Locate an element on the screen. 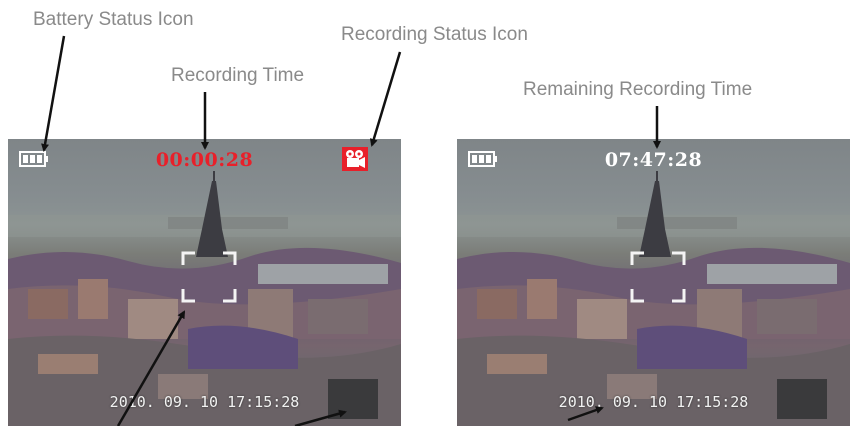 The height and width of the screenshot is (426, 858). battery-arrow is located at coordinates (53, 93).